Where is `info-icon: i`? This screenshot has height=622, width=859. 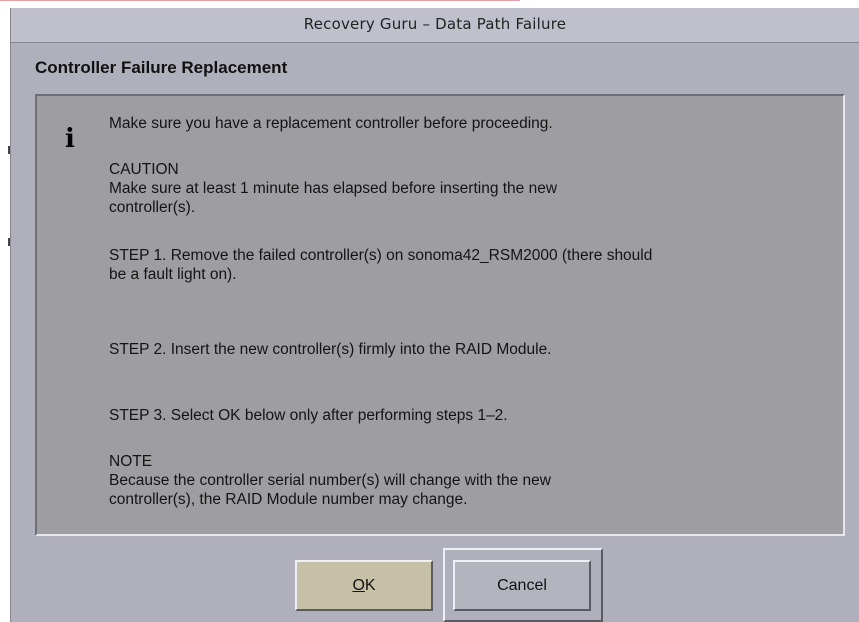 info-icon: i is located at coordinates (70, 139).